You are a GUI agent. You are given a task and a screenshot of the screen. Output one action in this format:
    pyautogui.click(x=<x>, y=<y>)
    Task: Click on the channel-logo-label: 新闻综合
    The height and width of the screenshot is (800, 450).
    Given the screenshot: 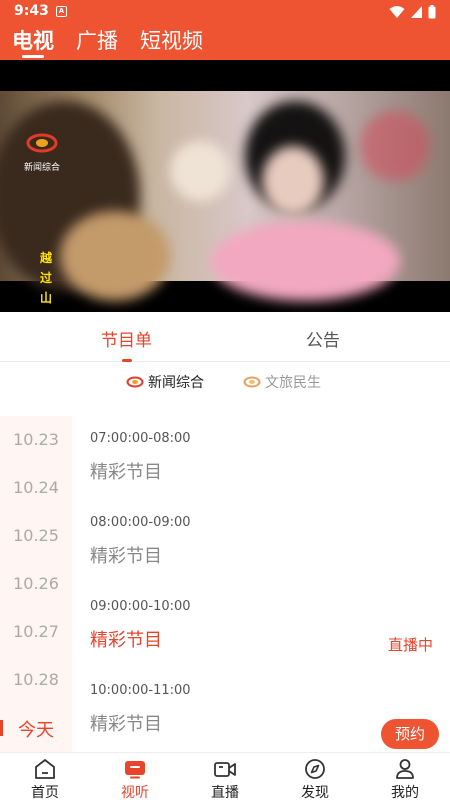 What is the action you would take?
    pyautogui.click(x=41, y=168)
    